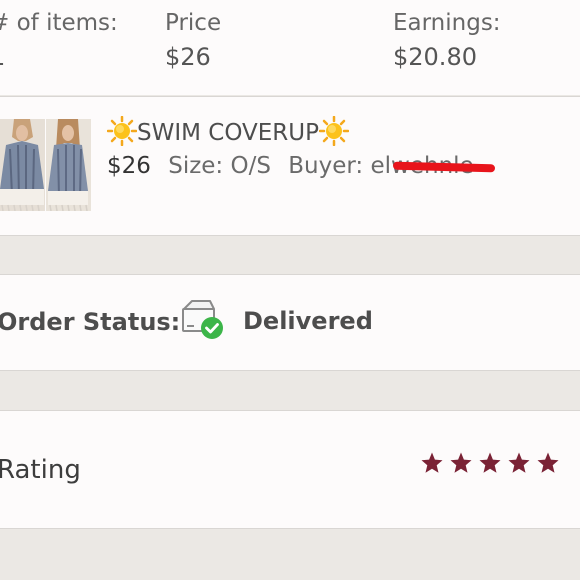  What do you see at coordinates (59, 57) in the screenshot?
I see `items-count-value: 1` at bounding box center [59, 57].